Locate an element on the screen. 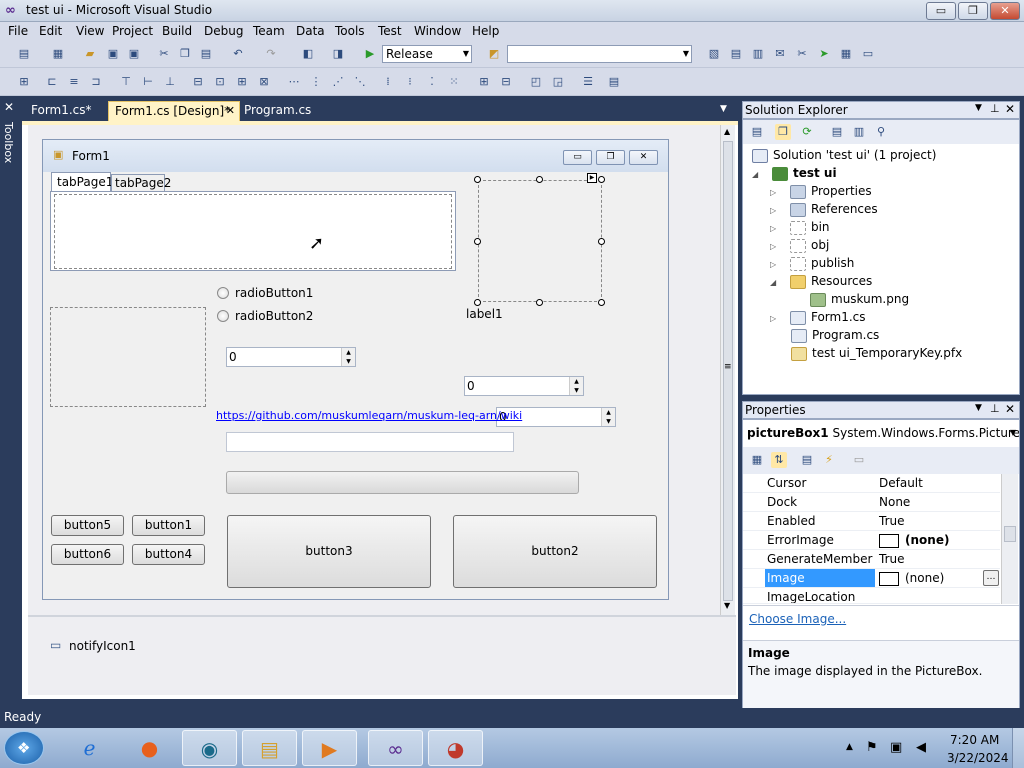  tab-page-surface is located at coordinates (253, 231).